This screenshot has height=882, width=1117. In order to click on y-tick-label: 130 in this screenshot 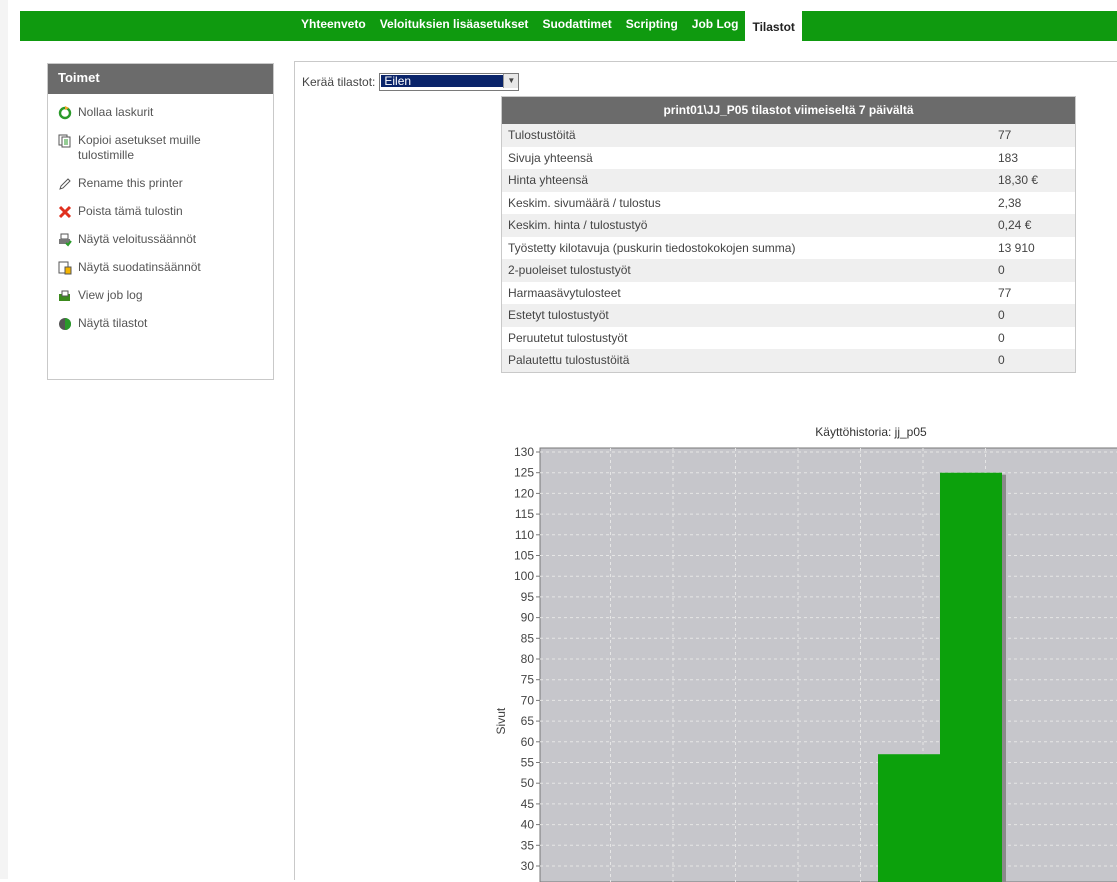, I will do `click(524, 452)`.